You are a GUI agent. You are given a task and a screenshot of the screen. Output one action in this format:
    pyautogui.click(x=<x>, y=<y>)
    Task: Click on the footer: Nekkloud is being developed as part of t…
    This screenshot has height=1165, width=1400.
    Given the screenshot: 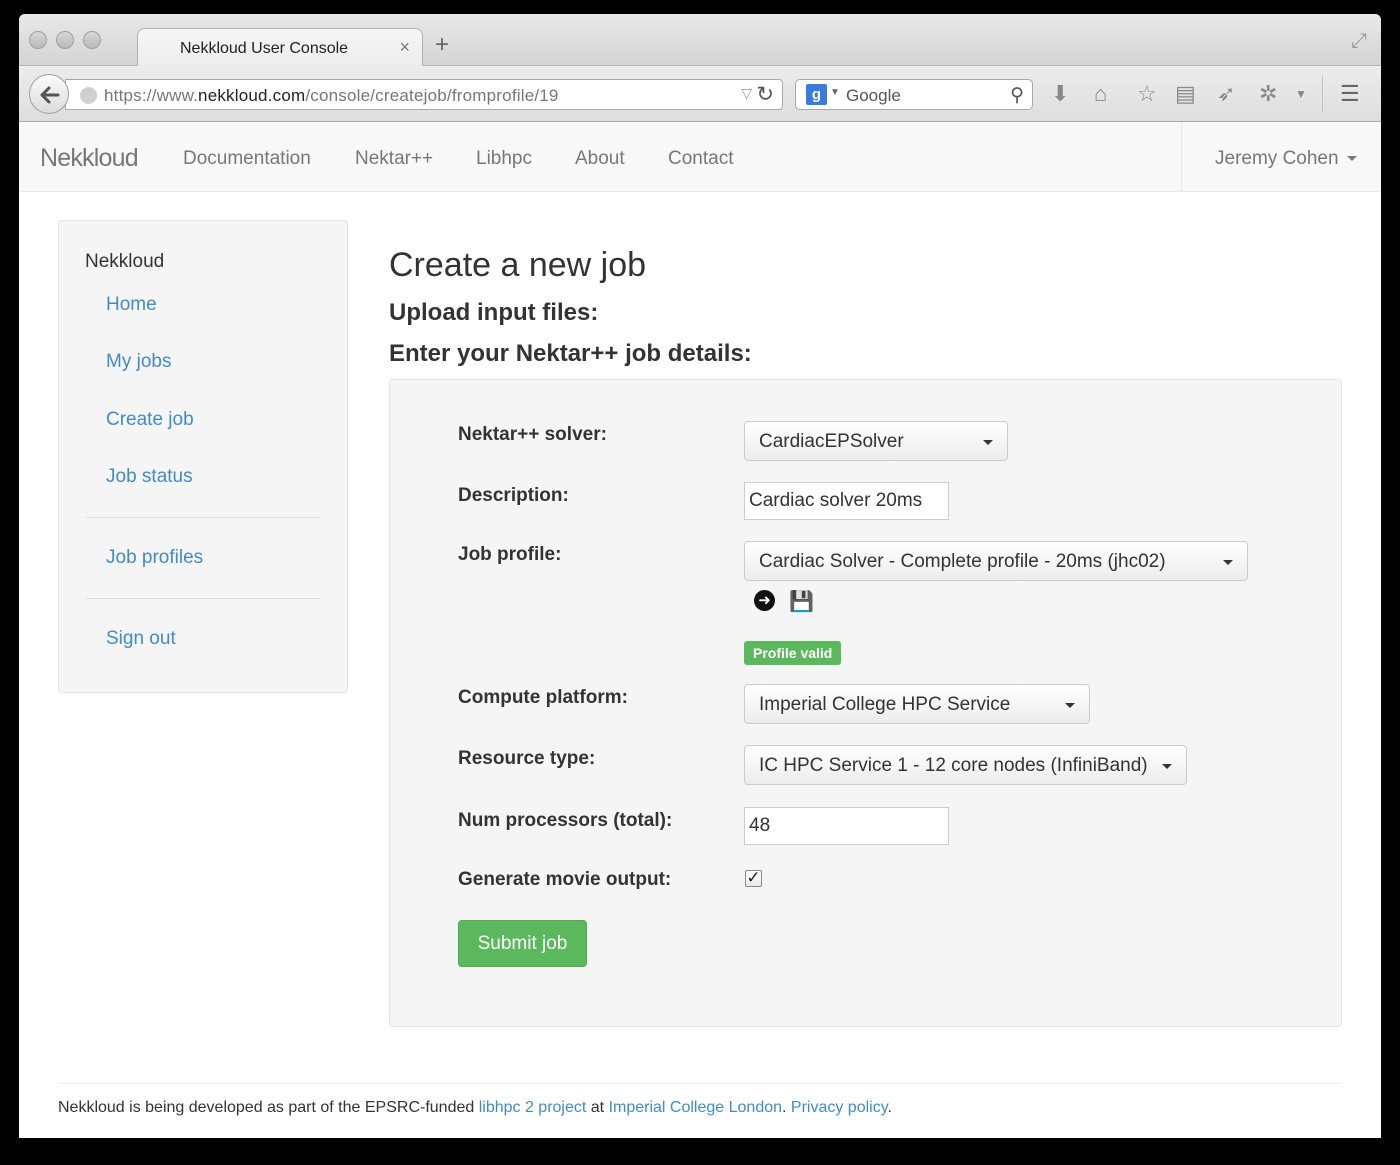 What is the action you would take?
    pyautogui.click(x=475, y=1107)
    